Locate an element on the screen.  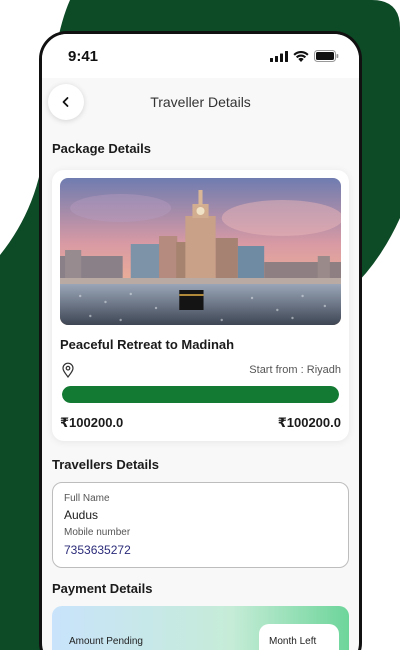
wifi-icon is located at coordinates (301, 56).